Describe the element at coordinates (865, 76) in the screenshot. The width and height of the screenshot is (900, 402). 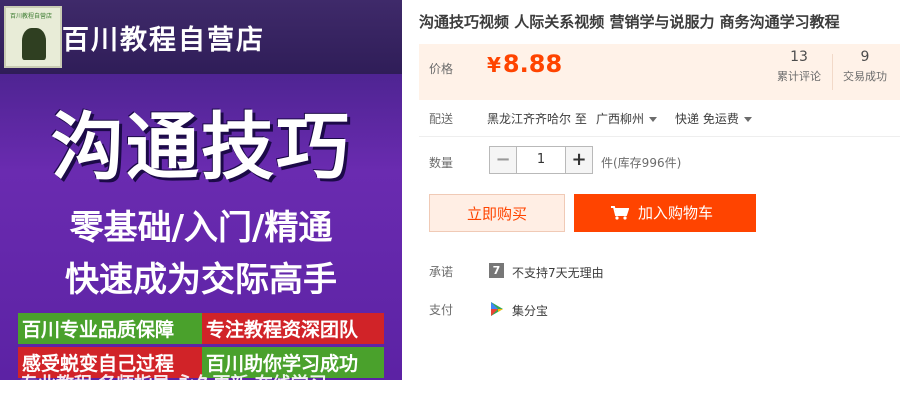
I see `sales-count-label: 交易成功` at that location.